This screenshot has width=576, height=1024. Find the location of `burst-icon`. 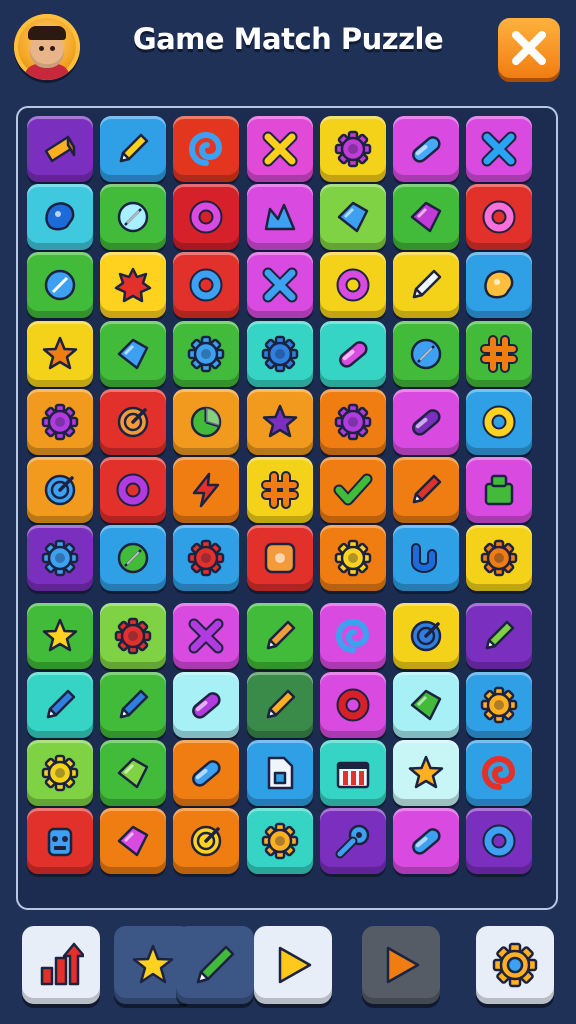

burst-icon is located at coordinates (133, 285).